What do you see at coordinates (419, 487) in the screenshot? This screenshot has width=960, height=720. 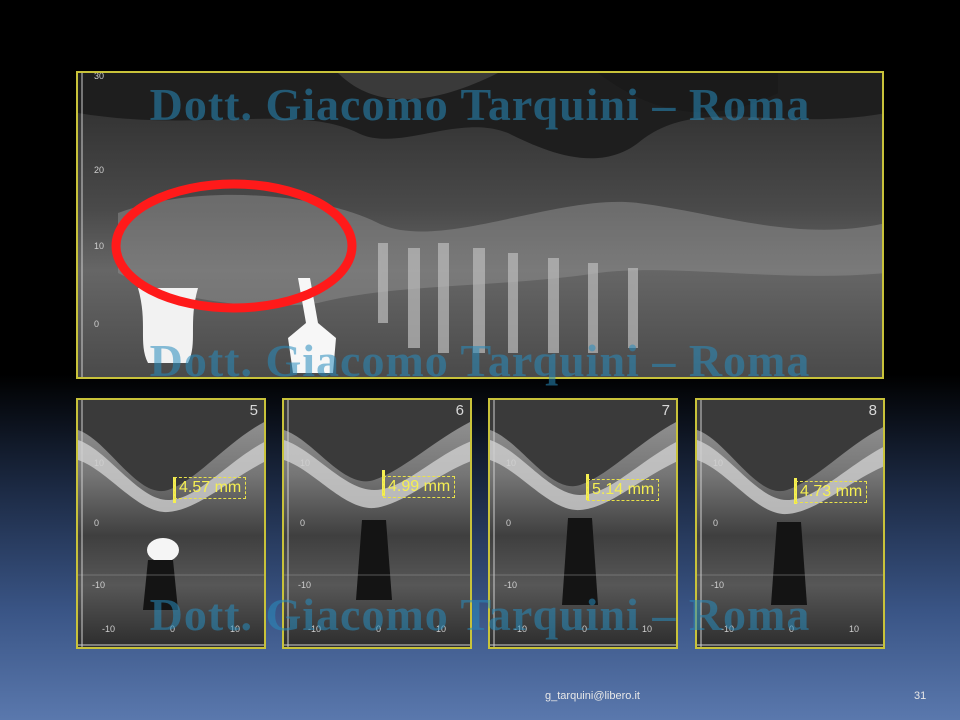 I see `measurement-label: 4.99 mm` at bounding box center [419, 487].